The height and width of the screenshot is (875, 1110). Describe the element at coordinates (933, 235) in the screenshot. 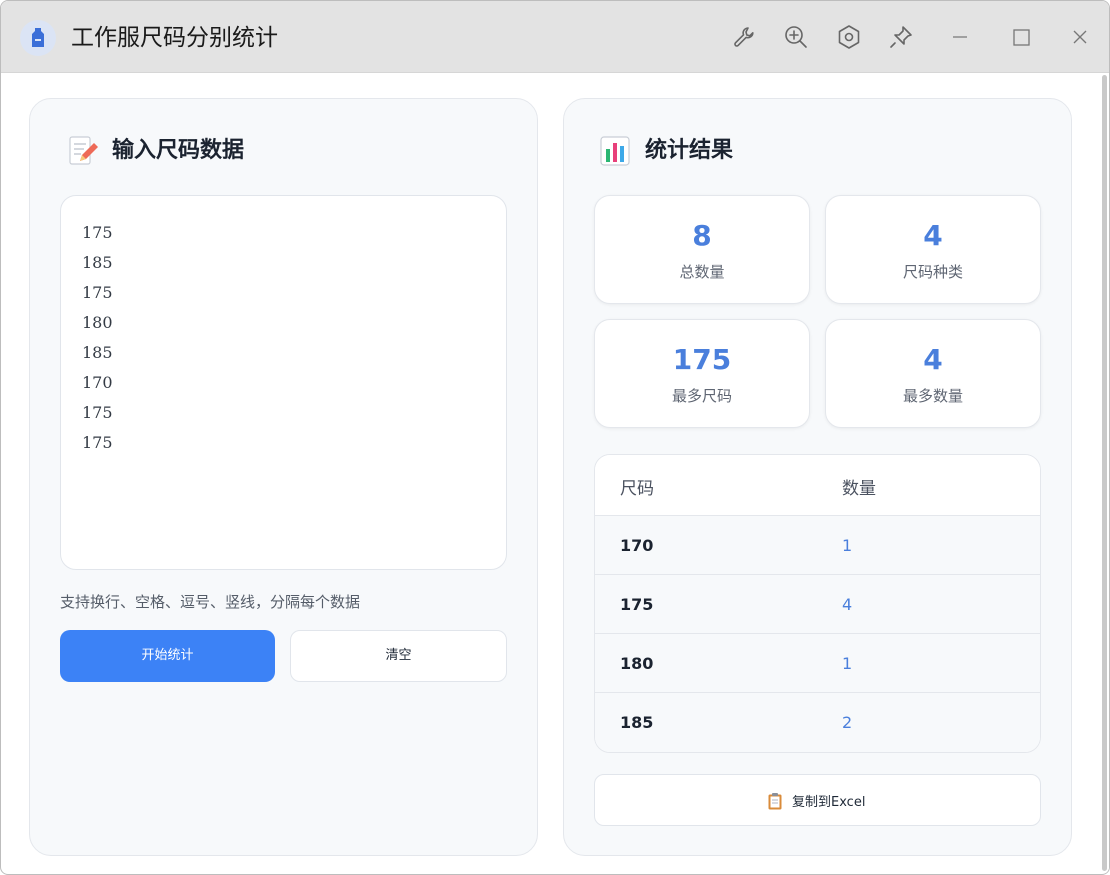

I see `stat-kinds-value: 4` at that location.